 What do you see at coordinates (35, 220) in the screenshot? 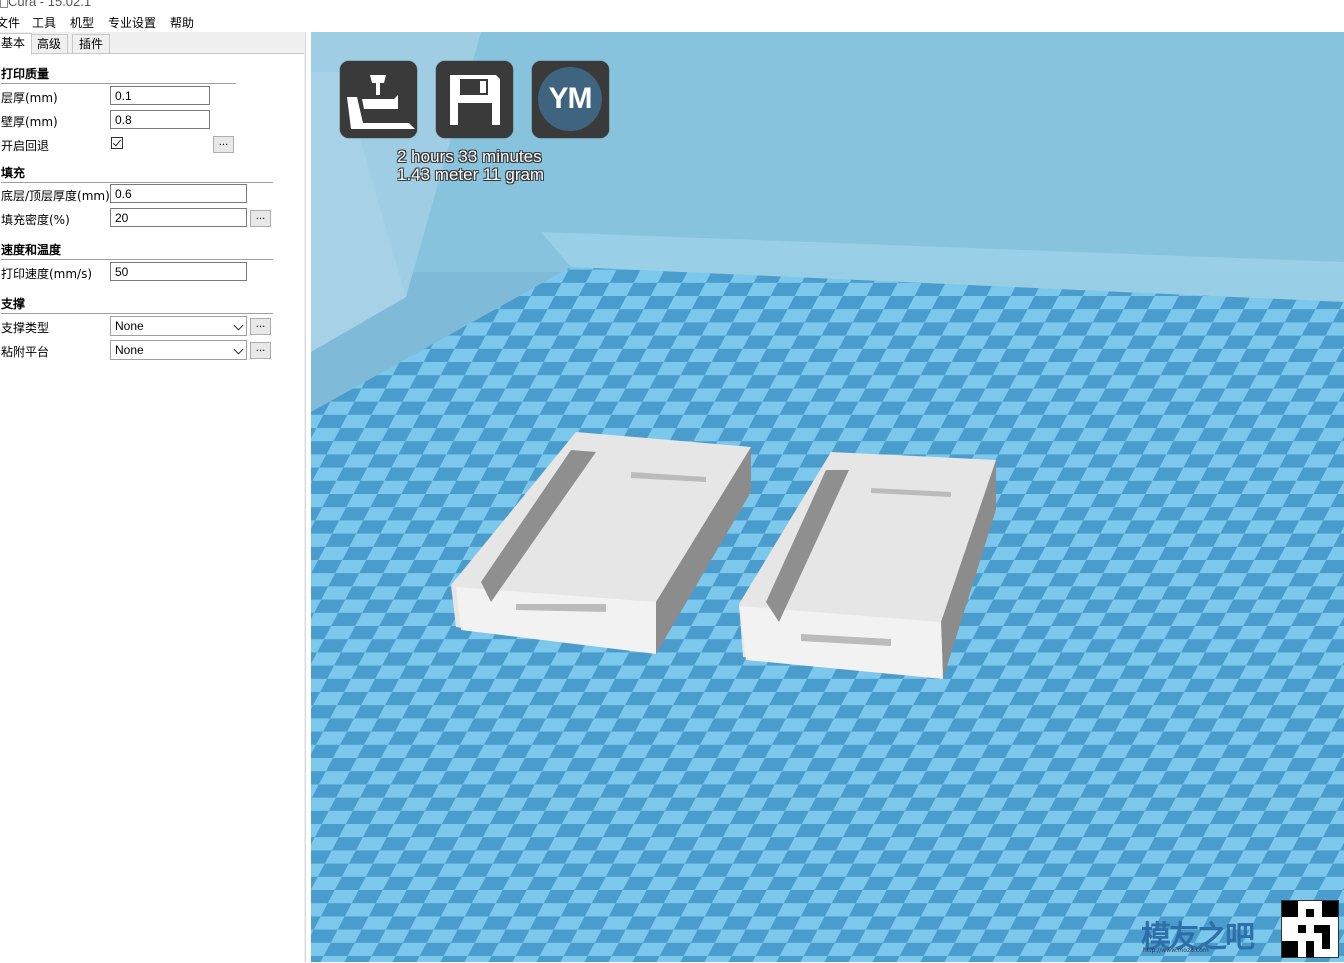
I see `label-fill-density: 填充密度(%)` at bounding box center [35, 220].